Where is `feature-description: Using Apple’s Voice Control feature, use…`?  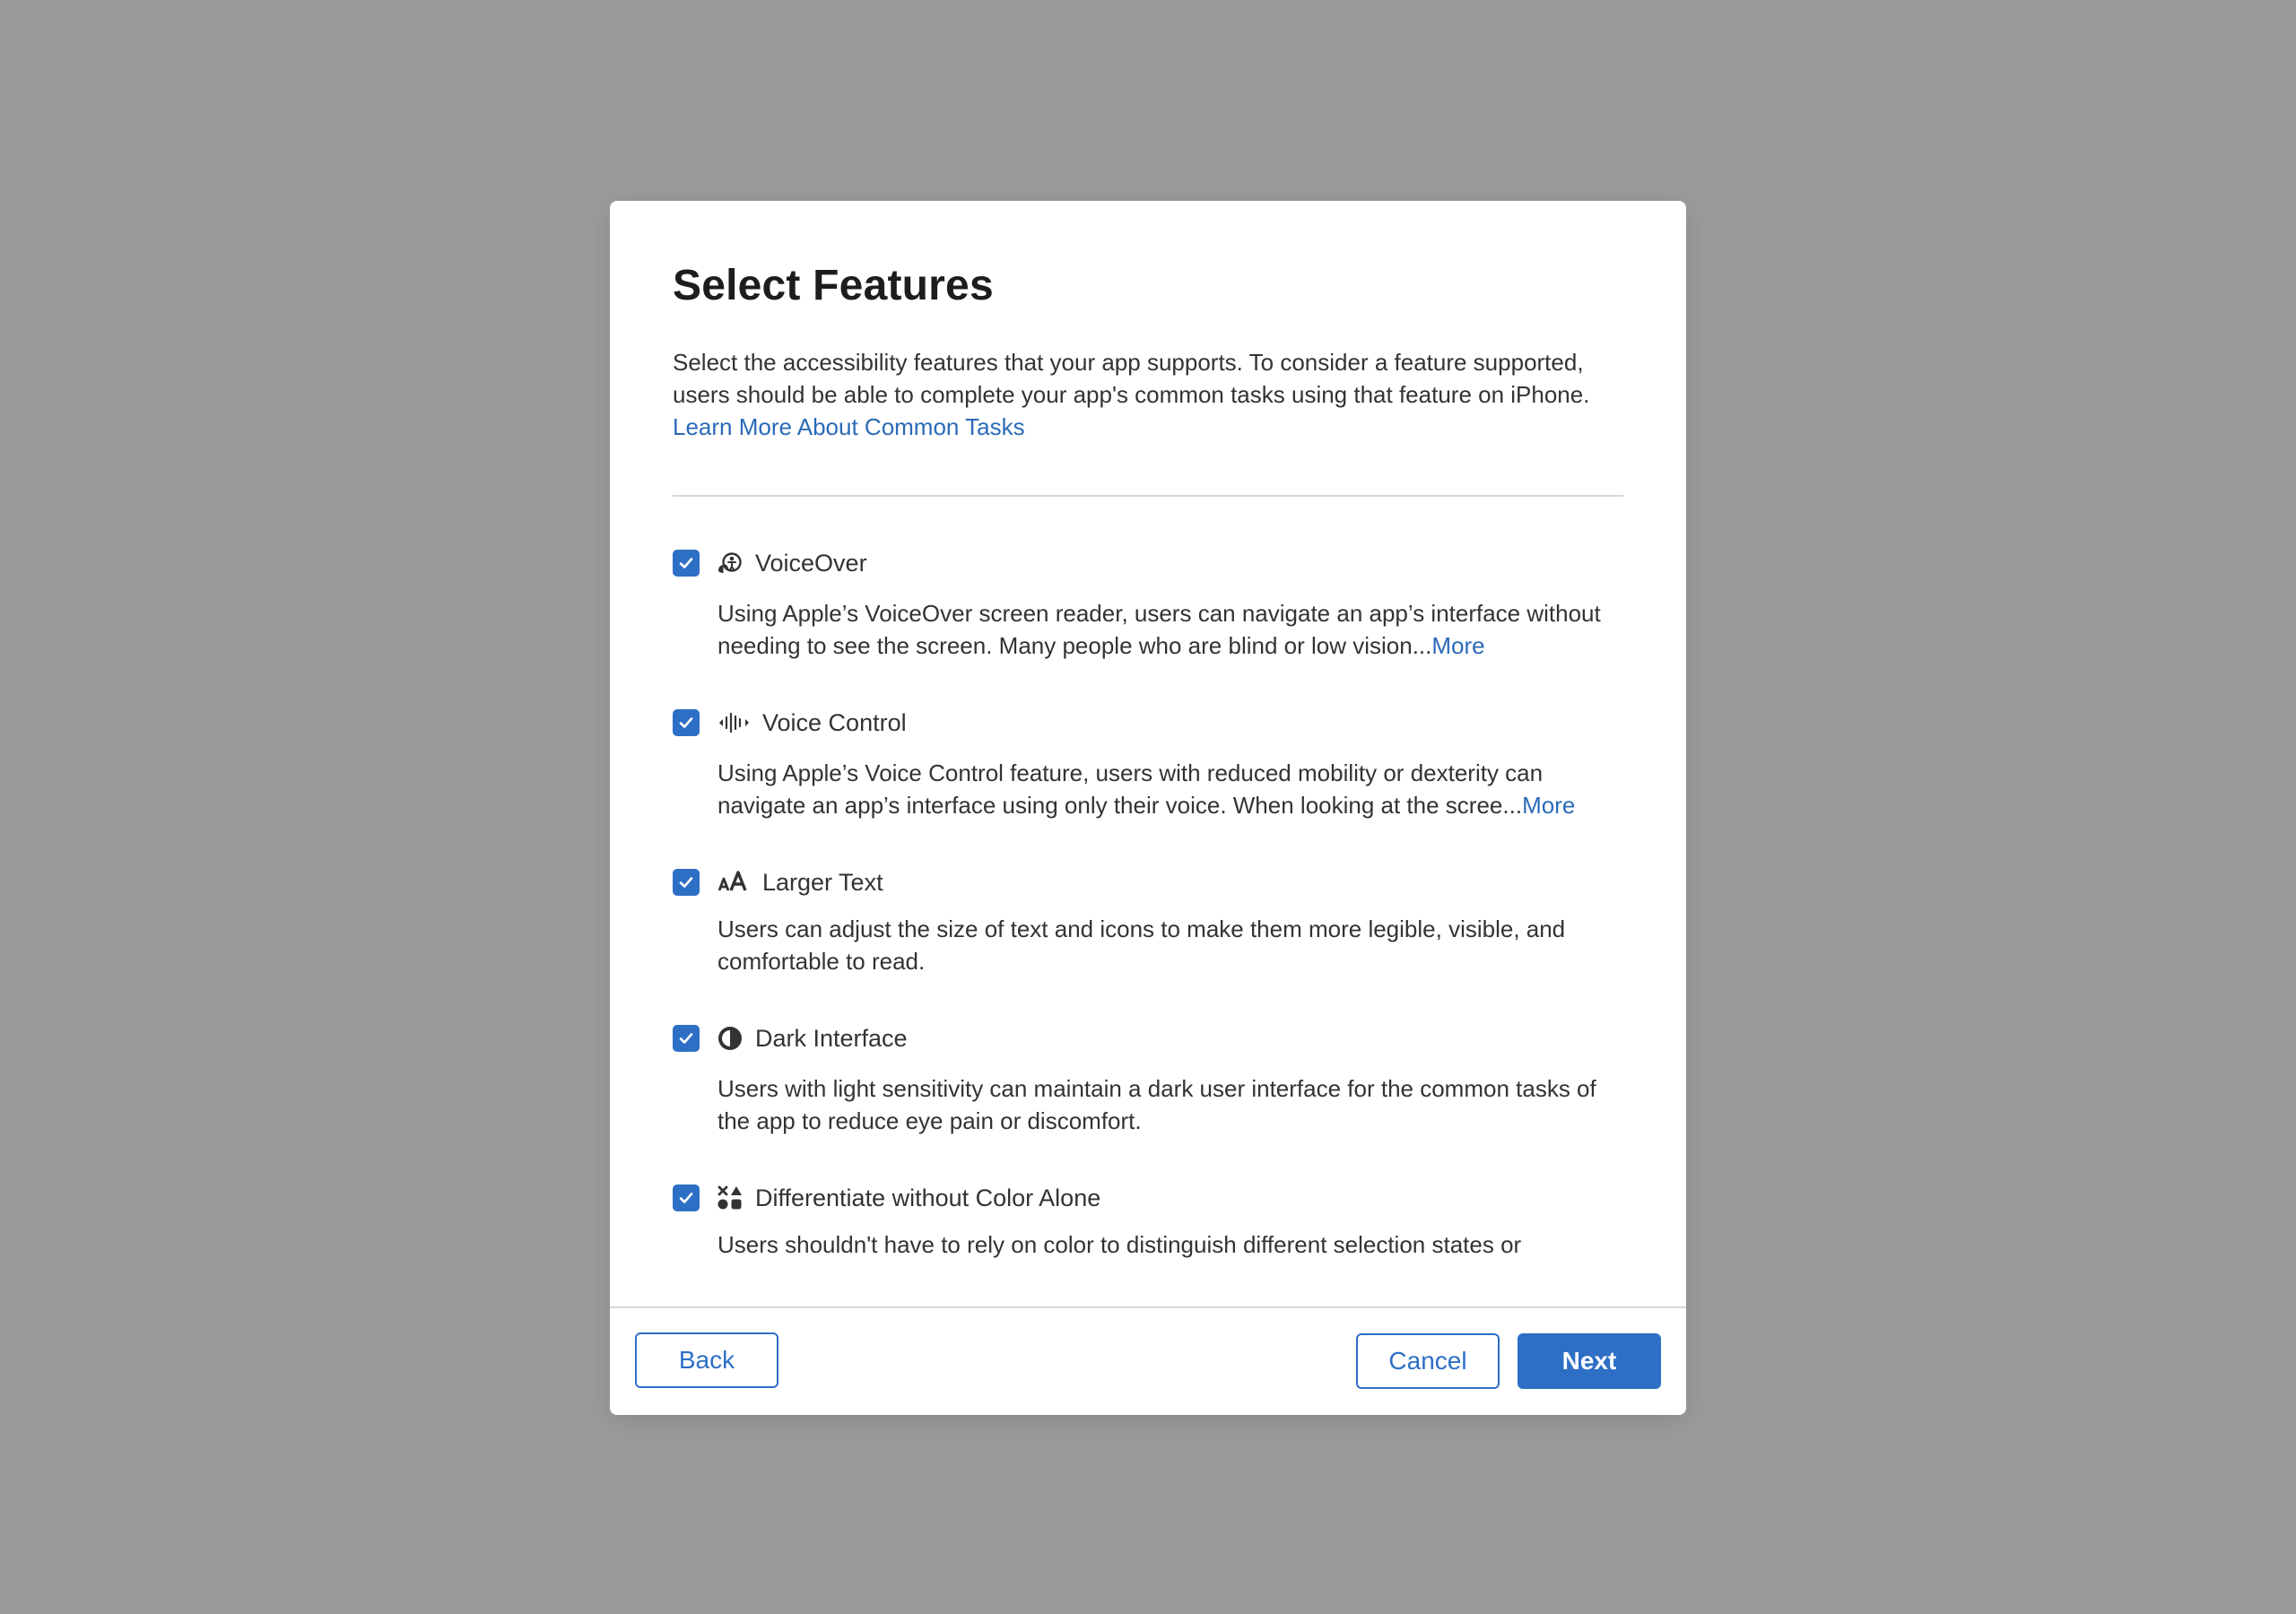
feature-description: Using Apple’s Voice Control feature, use… is located at coordinates (1170, 789).